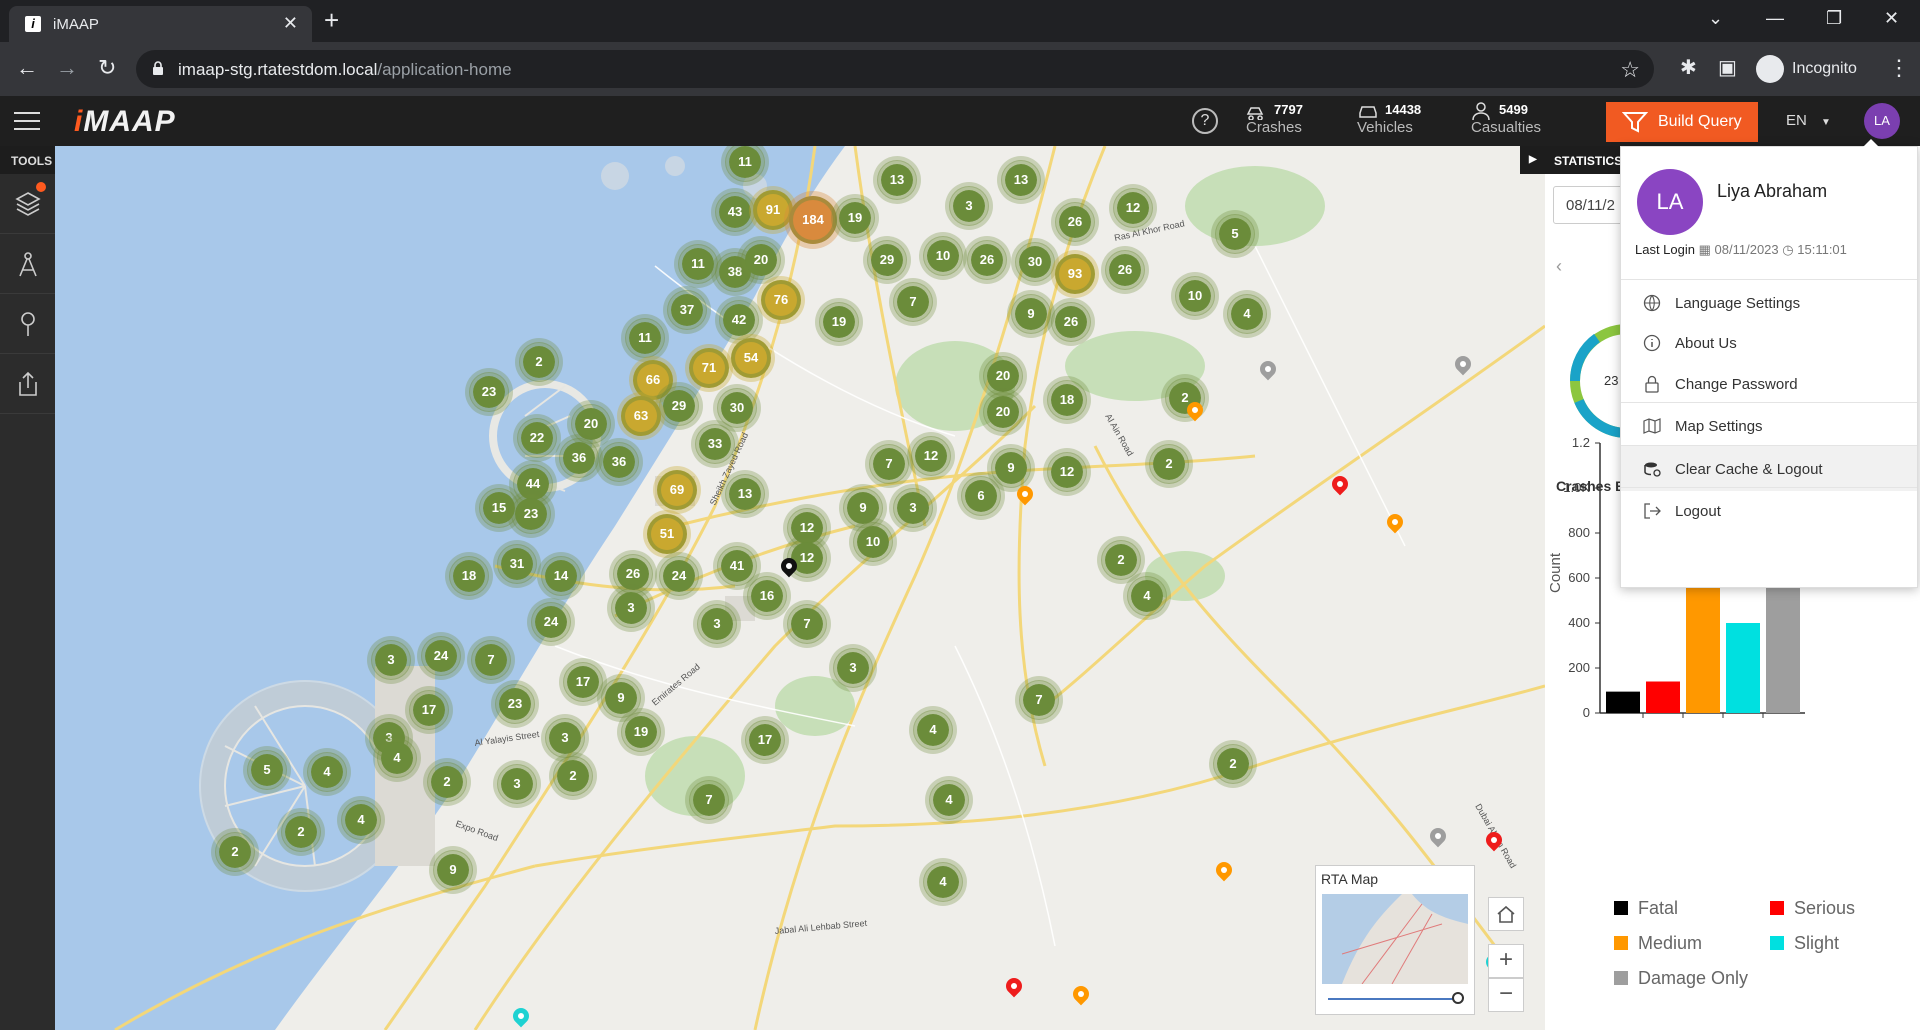 Image resolution: width=1920 pixels, height=1030 pixels. What do you see at coordinates (27, 264) in the screenshot?
I see `measure-button` at bounding box center [27, 264].